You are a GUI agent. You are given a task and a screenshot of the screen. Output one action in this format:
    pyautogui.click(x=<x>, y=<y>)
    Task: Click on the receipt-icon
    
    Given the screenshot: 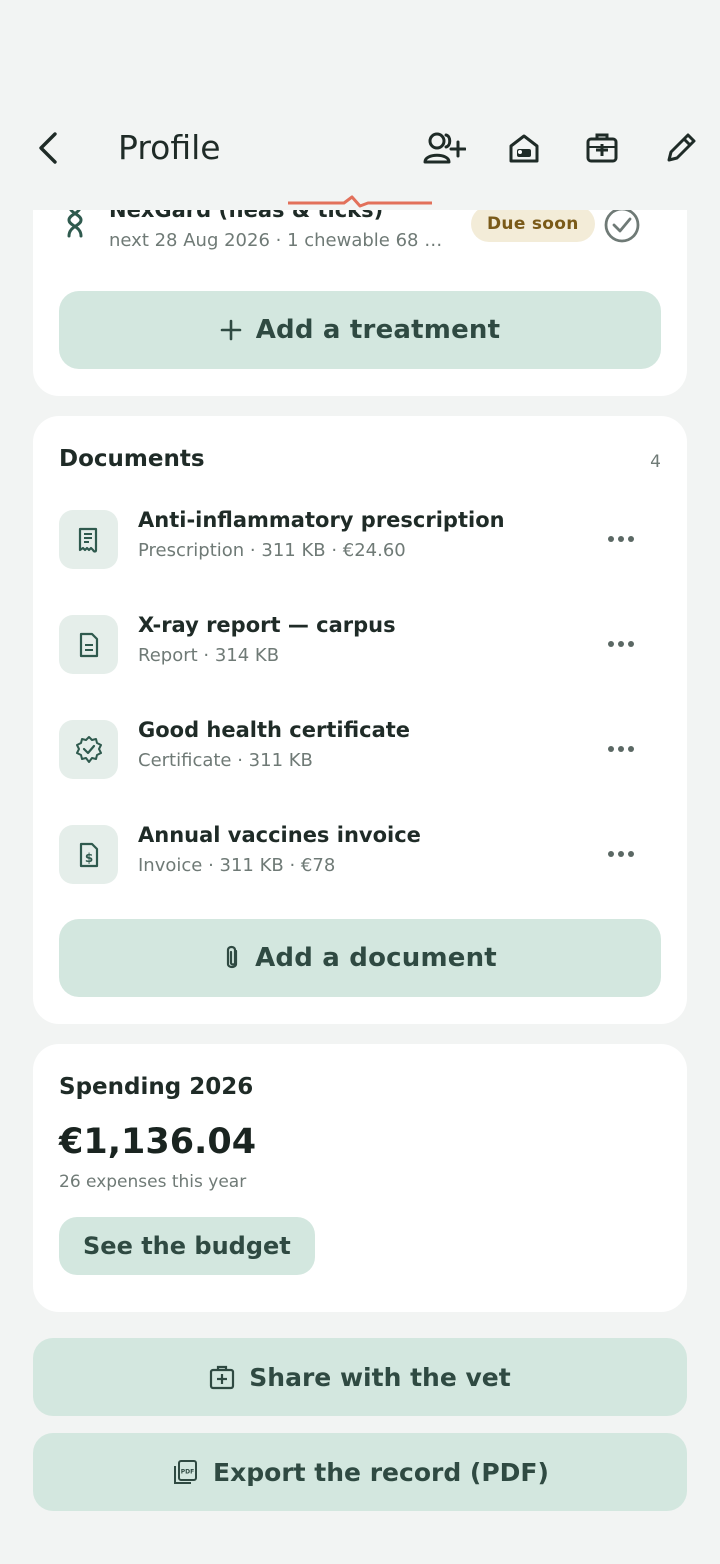 What is the action you would take?
    pyautogui.click(x=87, y=540)
    